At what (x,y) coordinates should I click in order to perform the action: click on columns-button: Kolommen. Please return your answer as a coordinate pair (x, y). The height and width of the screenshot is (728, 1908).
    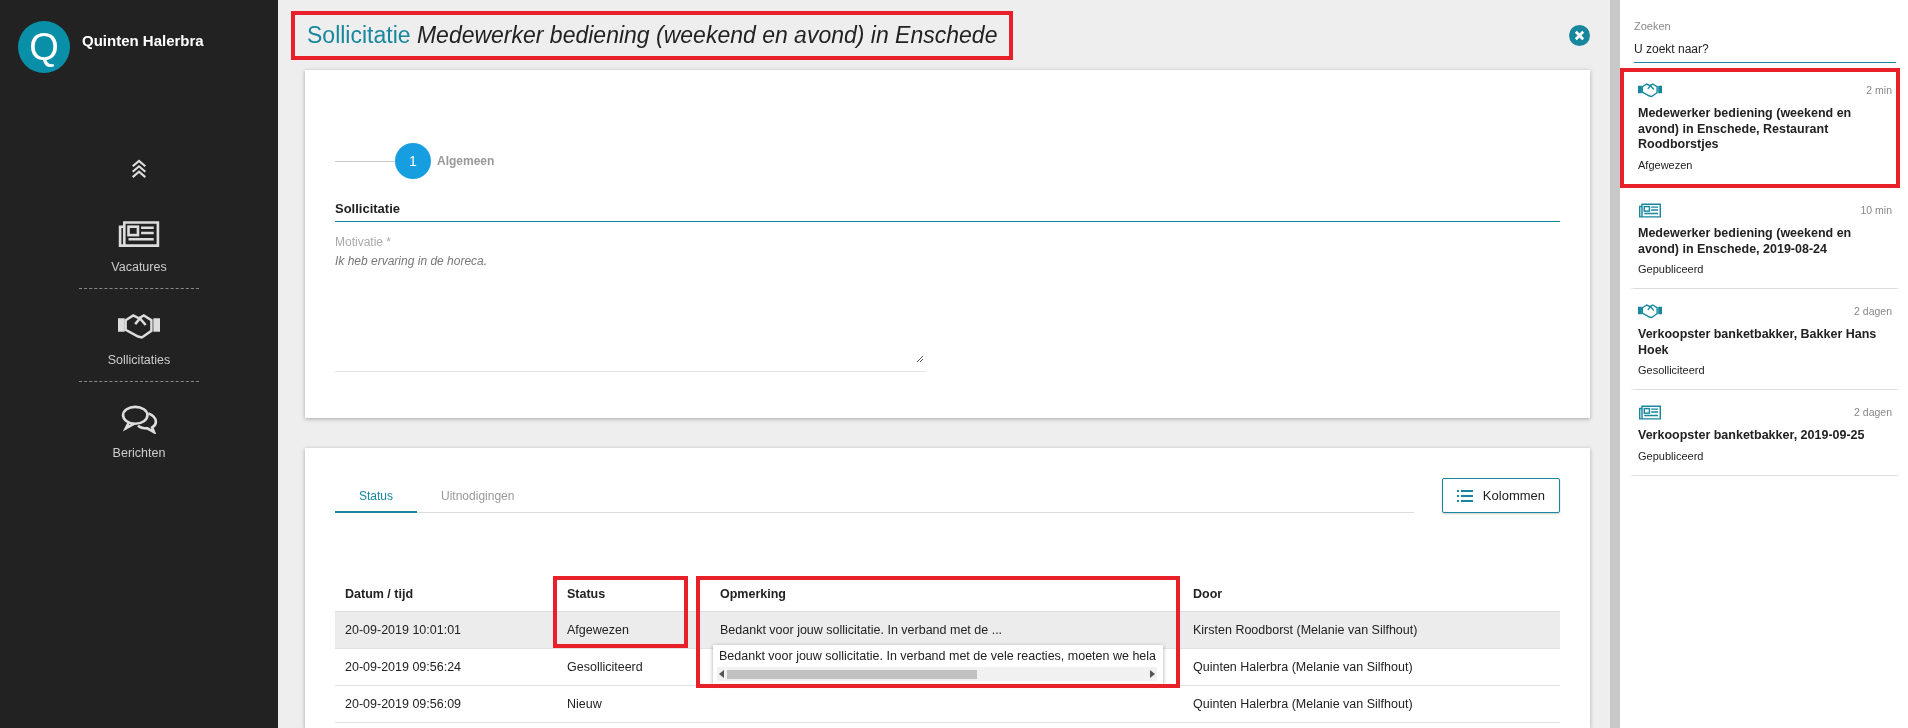
    Looking at the image, I should click on (1500, 495).